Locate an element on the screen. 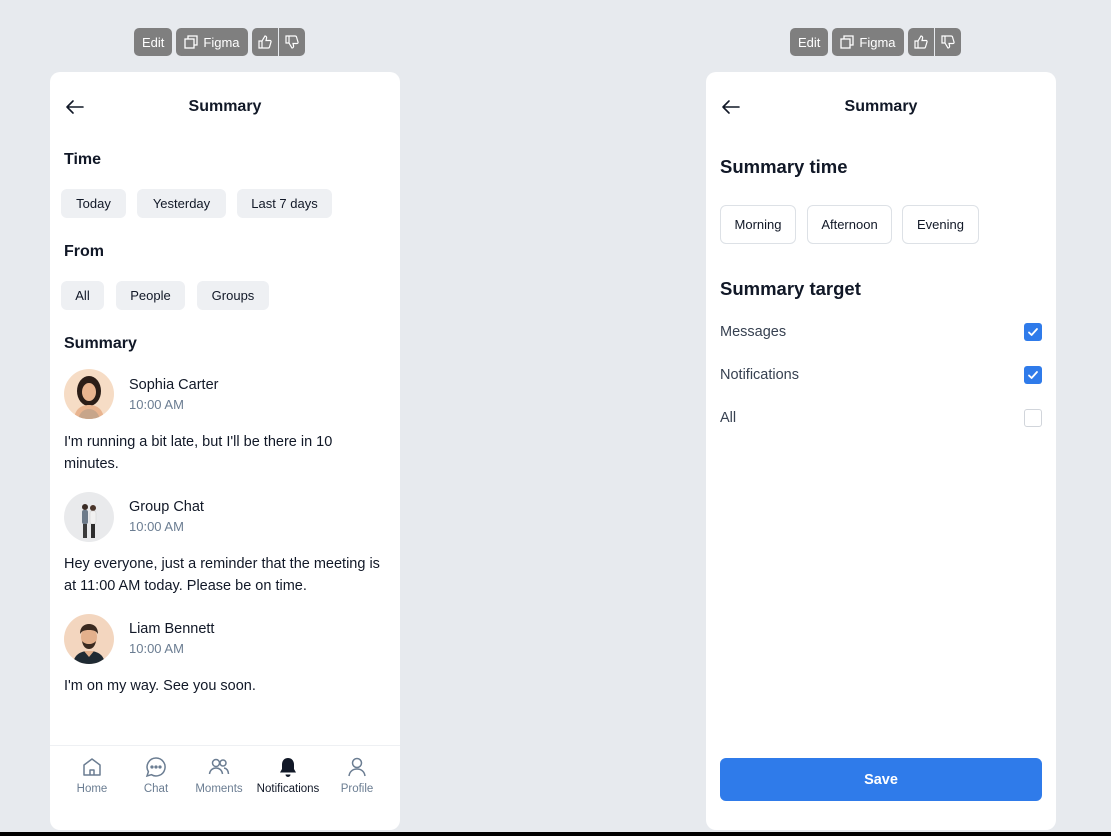 The height and width of the screenshot is (836, 1111). summary-time-title: Summary time is located at coordinates (784, 166).